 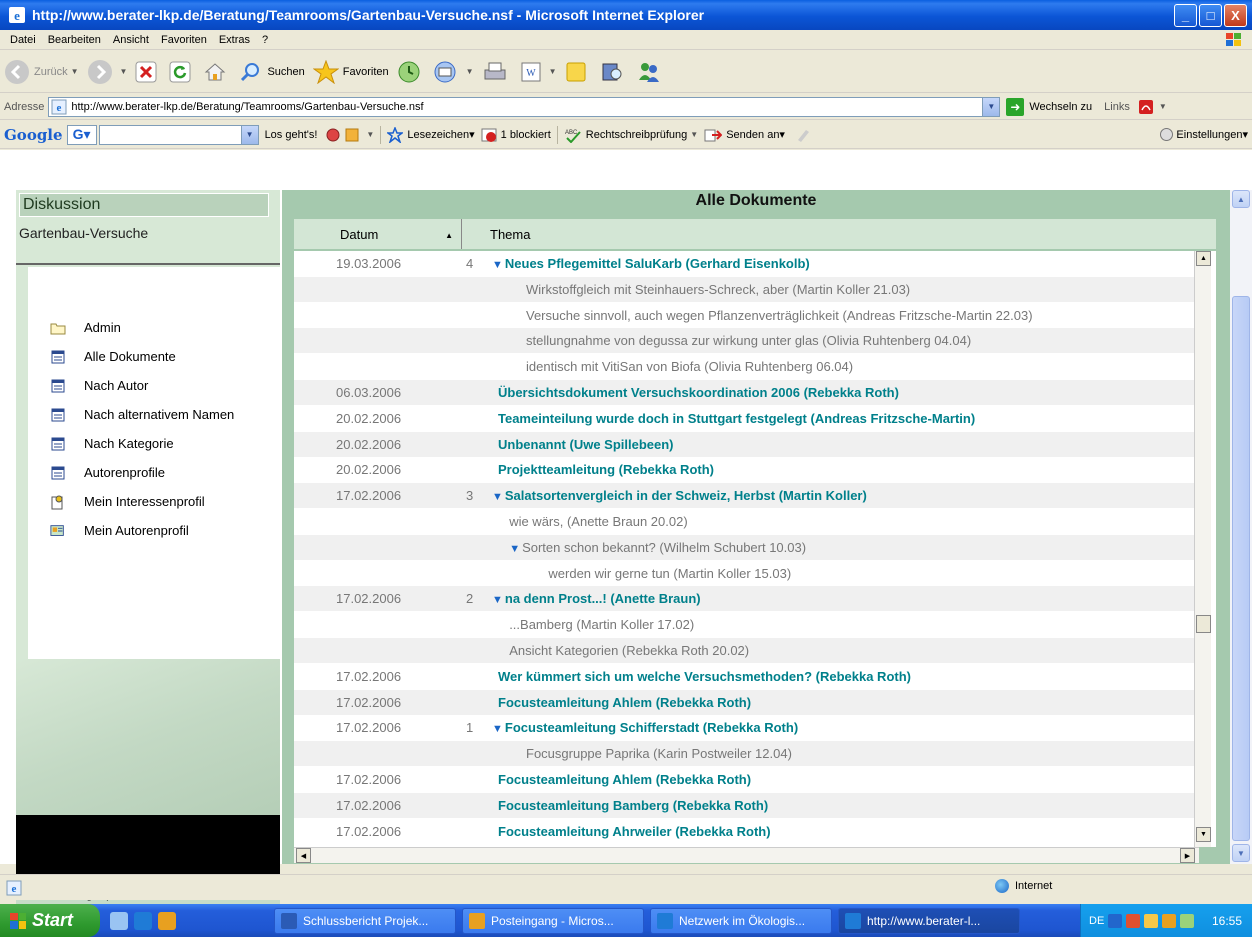 What do you see at coordinates (1241, 853) in the screenshot?
I see `browser-scroll-down-icon: ▼` at bounding box center [1241, 853].